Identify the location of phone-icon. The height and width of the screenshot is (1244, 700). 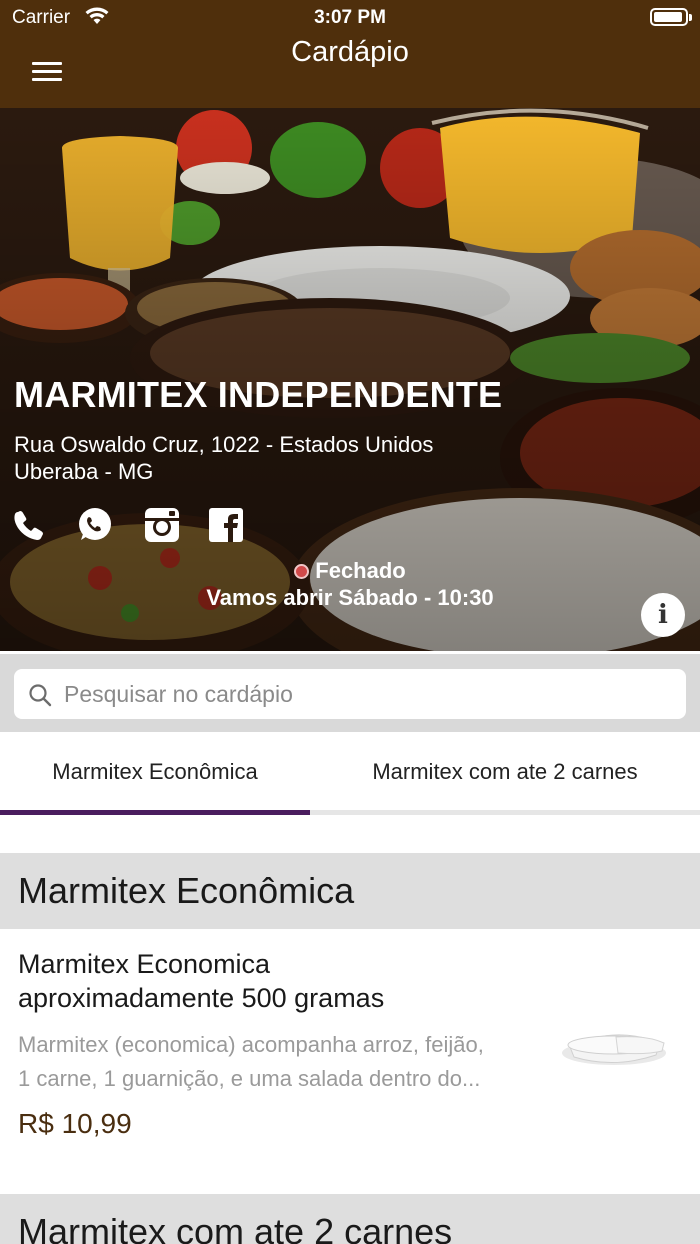
(29, 525).